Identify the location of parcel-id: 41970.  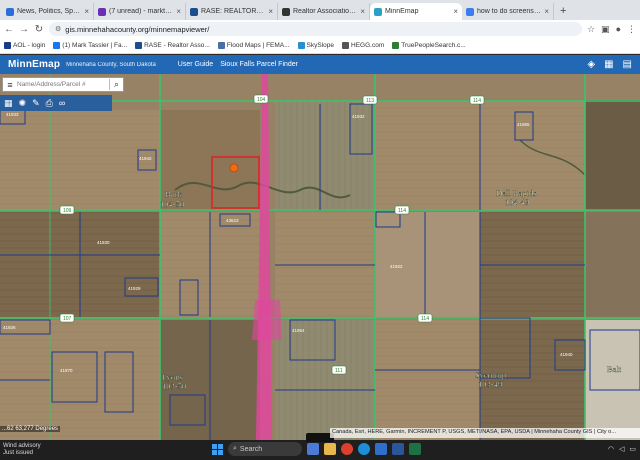
(66, 370).